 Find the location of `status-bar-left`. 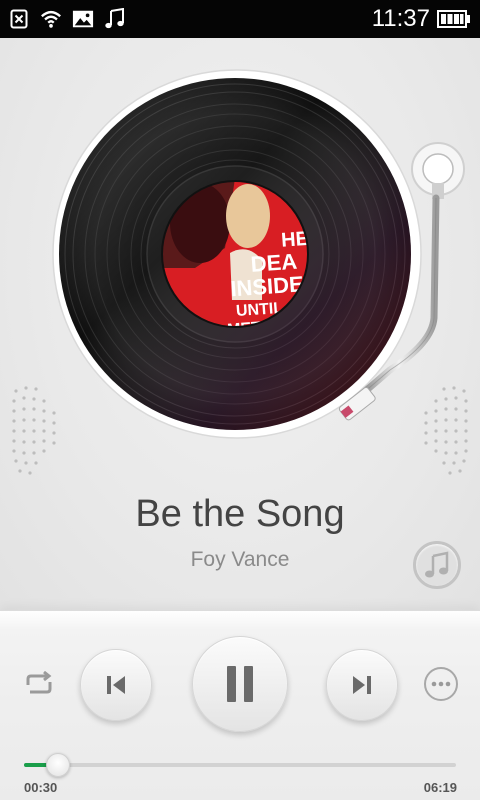

status-bar-left is located at coordinates (67, 19).